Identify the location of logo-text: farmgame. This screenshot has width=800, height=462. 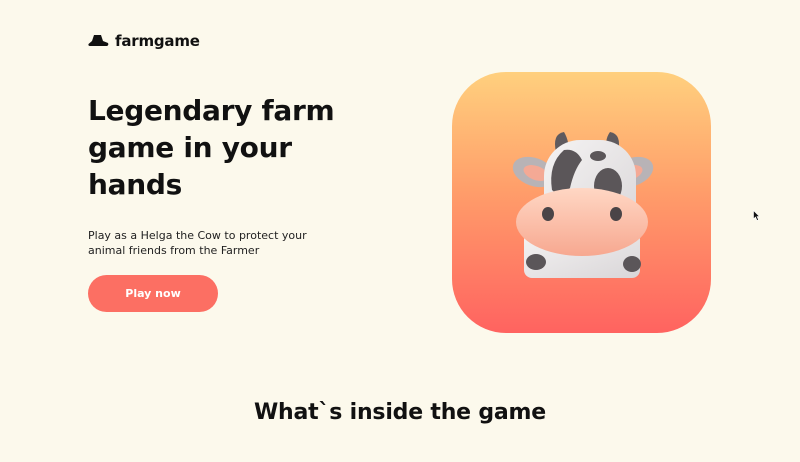
(157, 41).